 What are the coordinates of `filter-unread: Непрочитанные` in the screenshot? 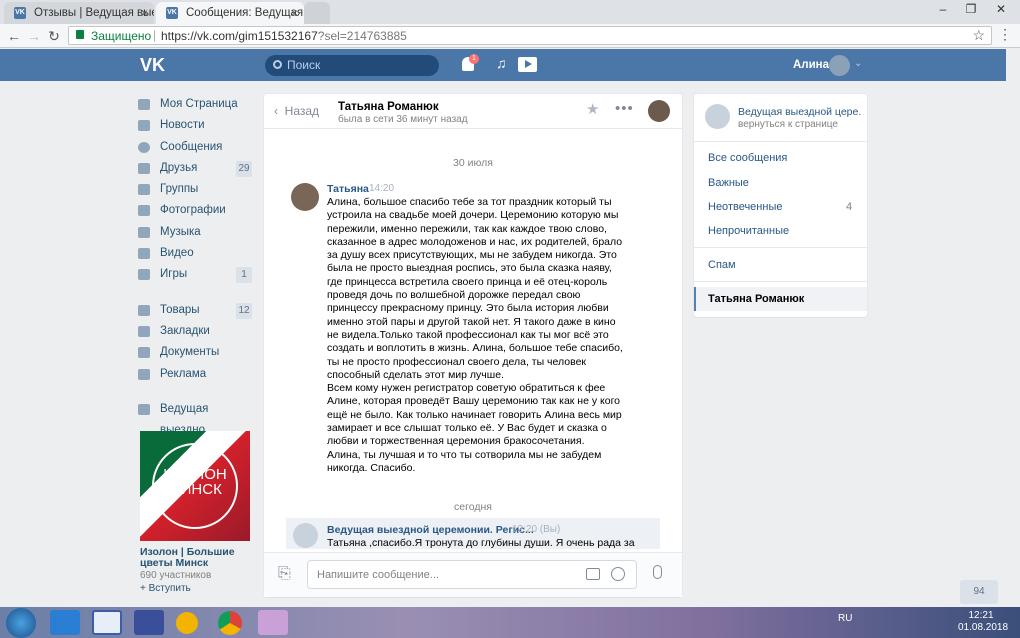 It's located at (748, 231).